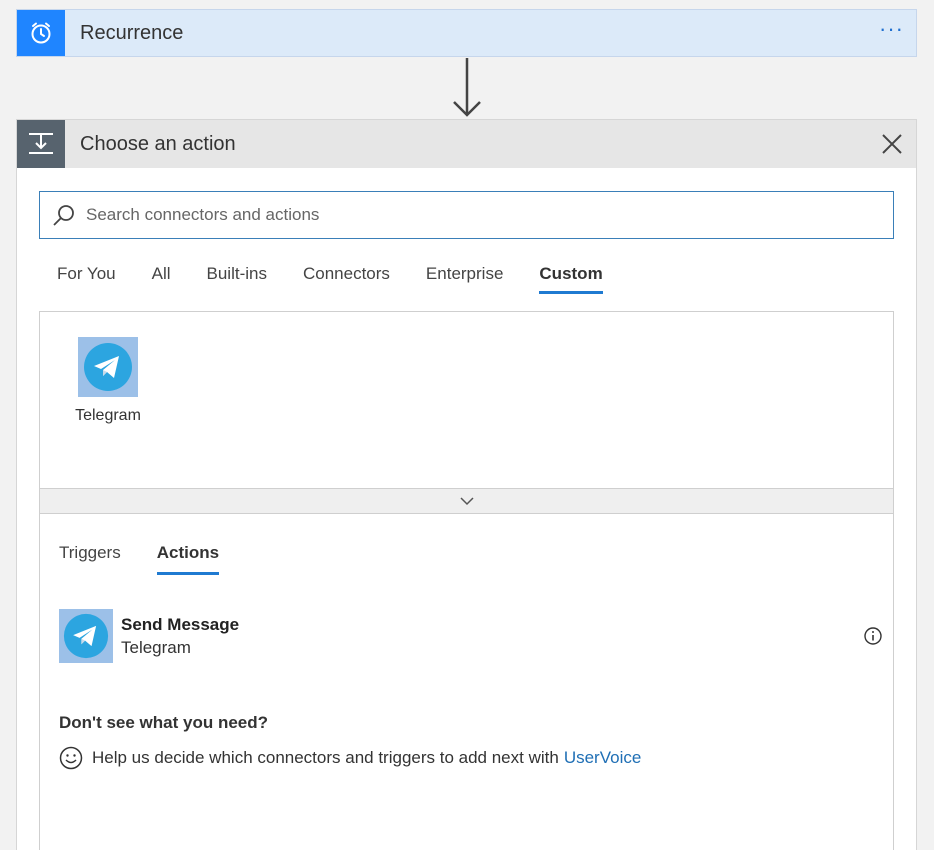 This screenshot has height=850, width=934. I want to click on close-icon, so click(892, 144).